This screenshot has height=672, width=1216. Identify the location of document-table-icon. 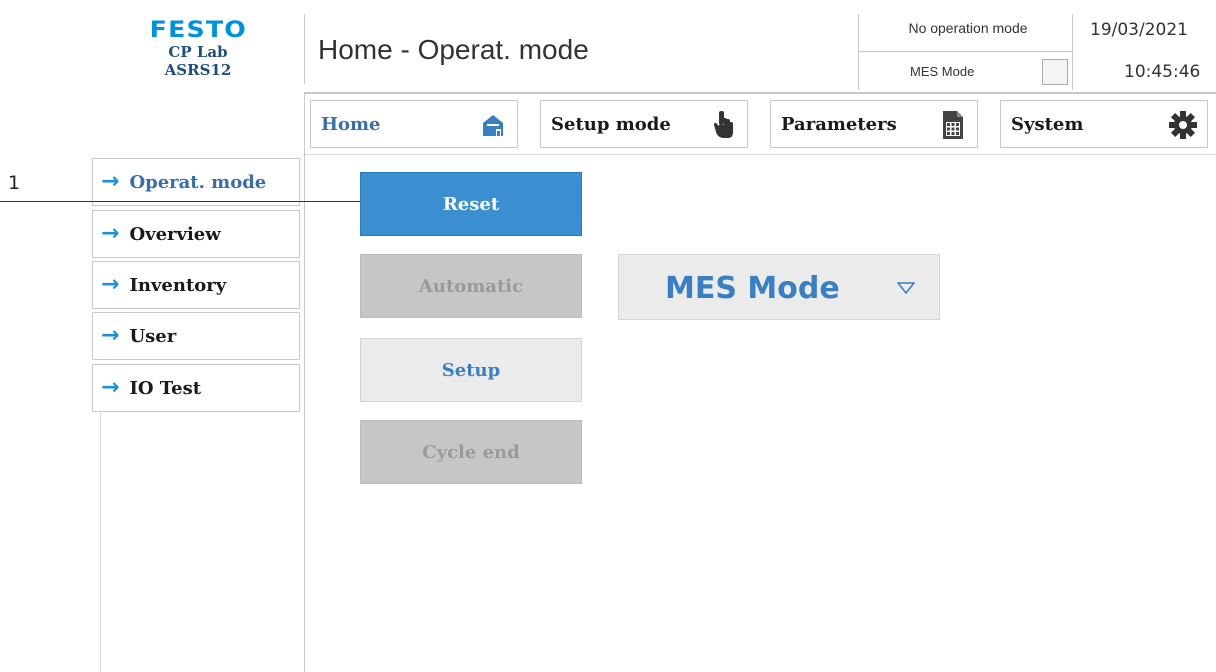
(953, 125).